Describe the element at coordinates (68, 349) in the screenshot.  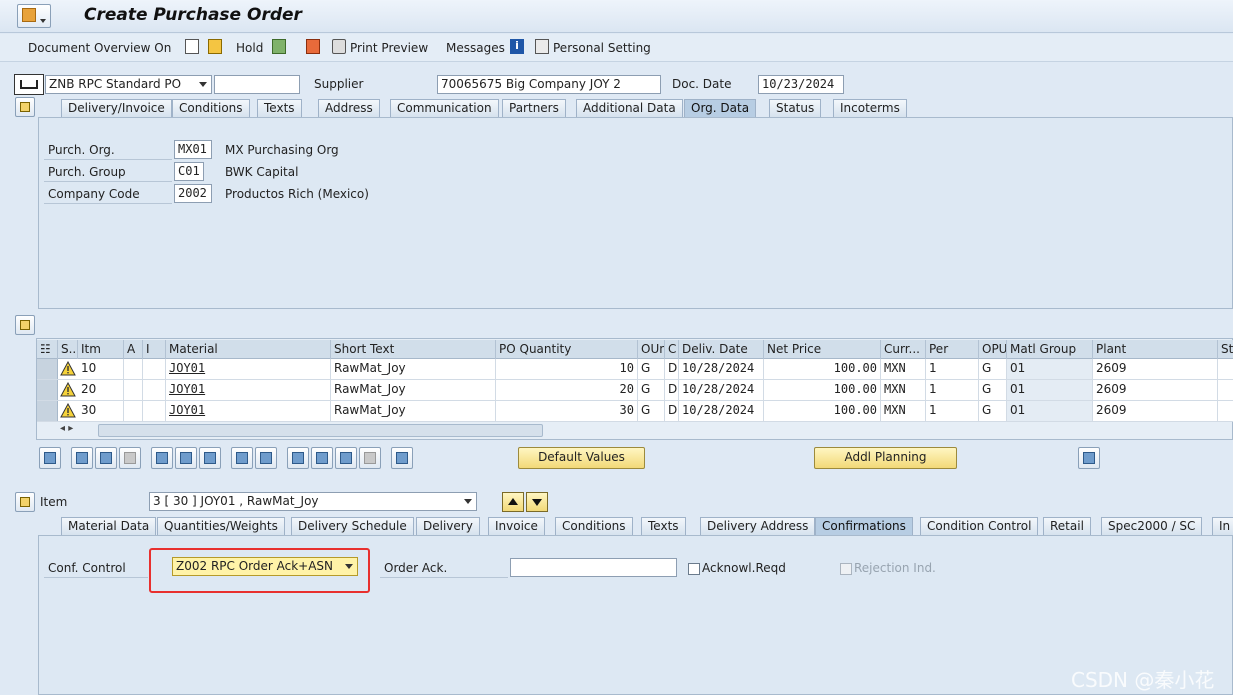
I see `column-status: S..` at that location.